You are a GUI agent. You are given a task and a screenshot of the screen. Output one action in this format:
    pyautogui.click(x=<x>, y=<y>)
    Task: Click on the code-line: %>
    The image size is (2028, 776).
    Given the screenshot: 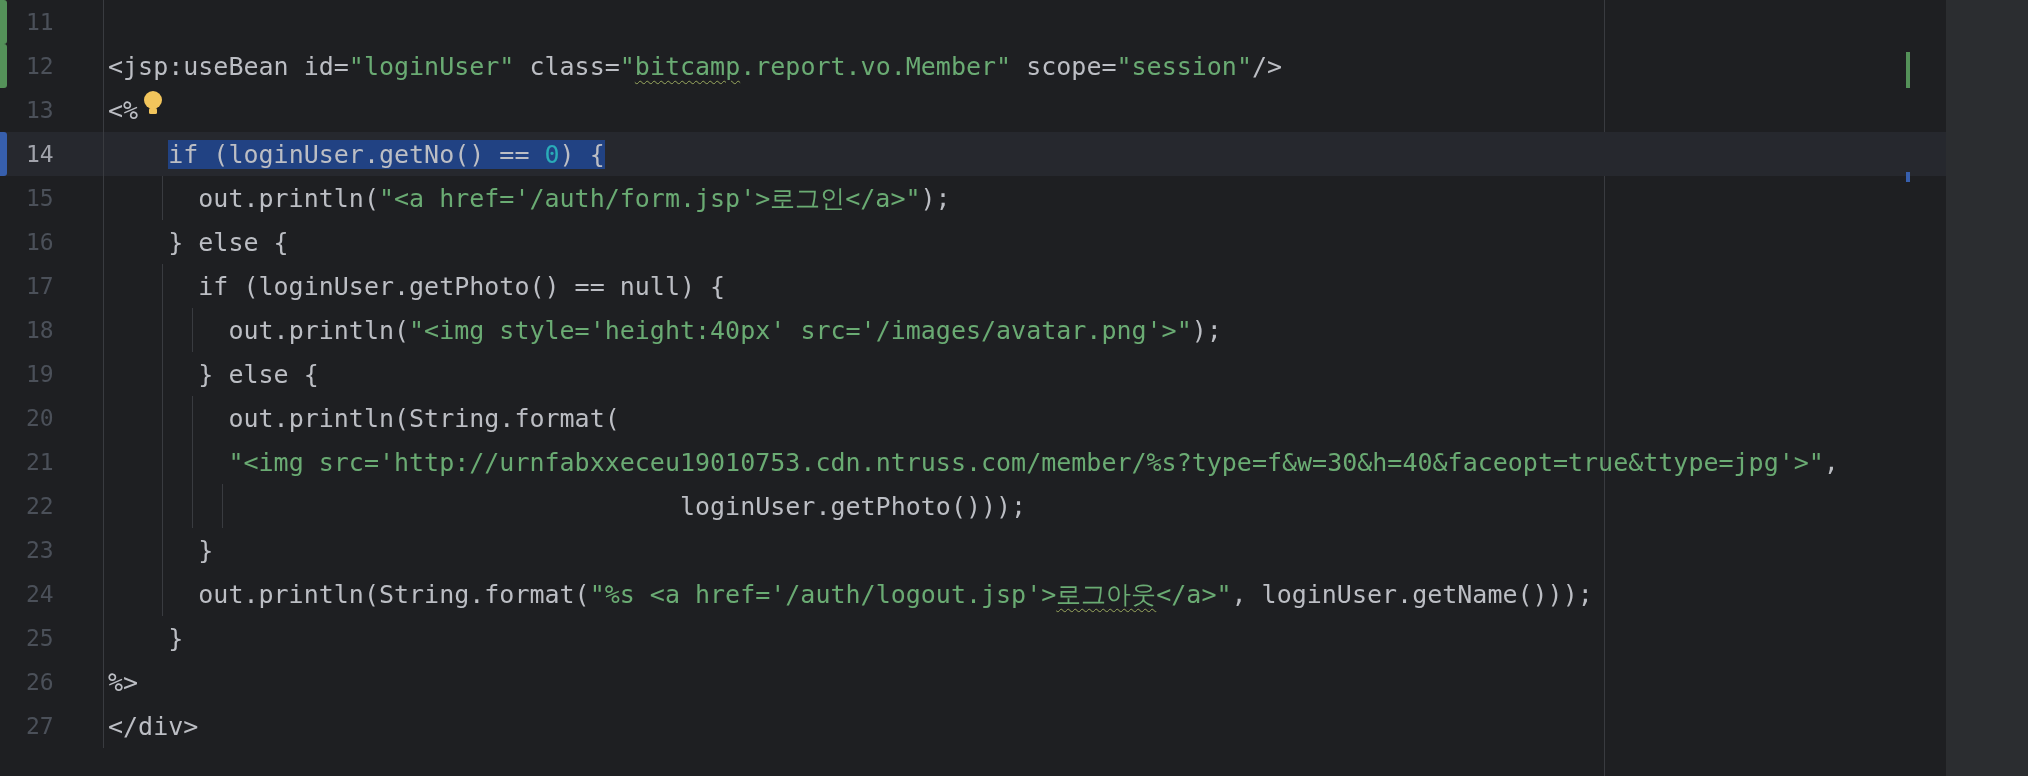 What is the action you would take?
    pyautogui.click(x=123, y=682)
    